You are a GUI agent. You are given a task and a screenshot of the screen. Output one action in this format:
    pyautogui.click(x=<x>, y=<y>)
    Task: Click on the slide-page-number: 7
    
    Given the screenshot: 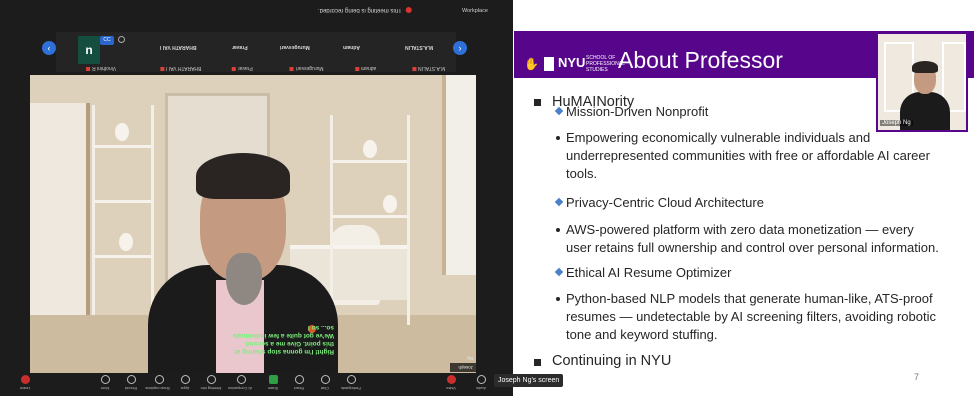 What is the action you would take?
    pyautogui.click(x=917, y=377)
    